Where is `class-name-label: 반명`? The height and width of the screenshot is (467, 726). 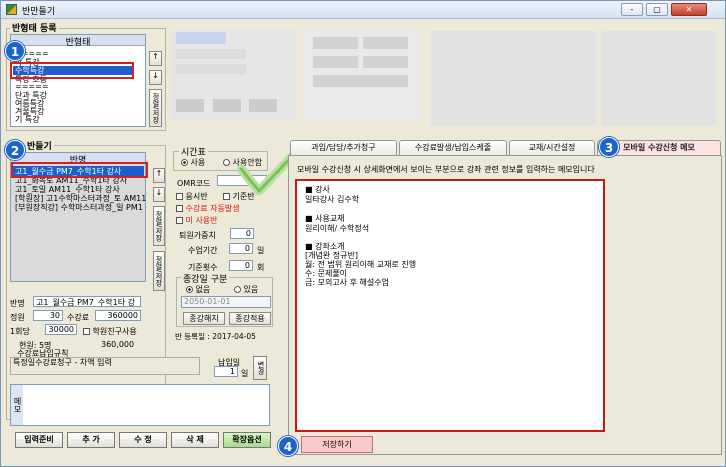 class-name-label: 반명 is located at coordinates (17, 303).